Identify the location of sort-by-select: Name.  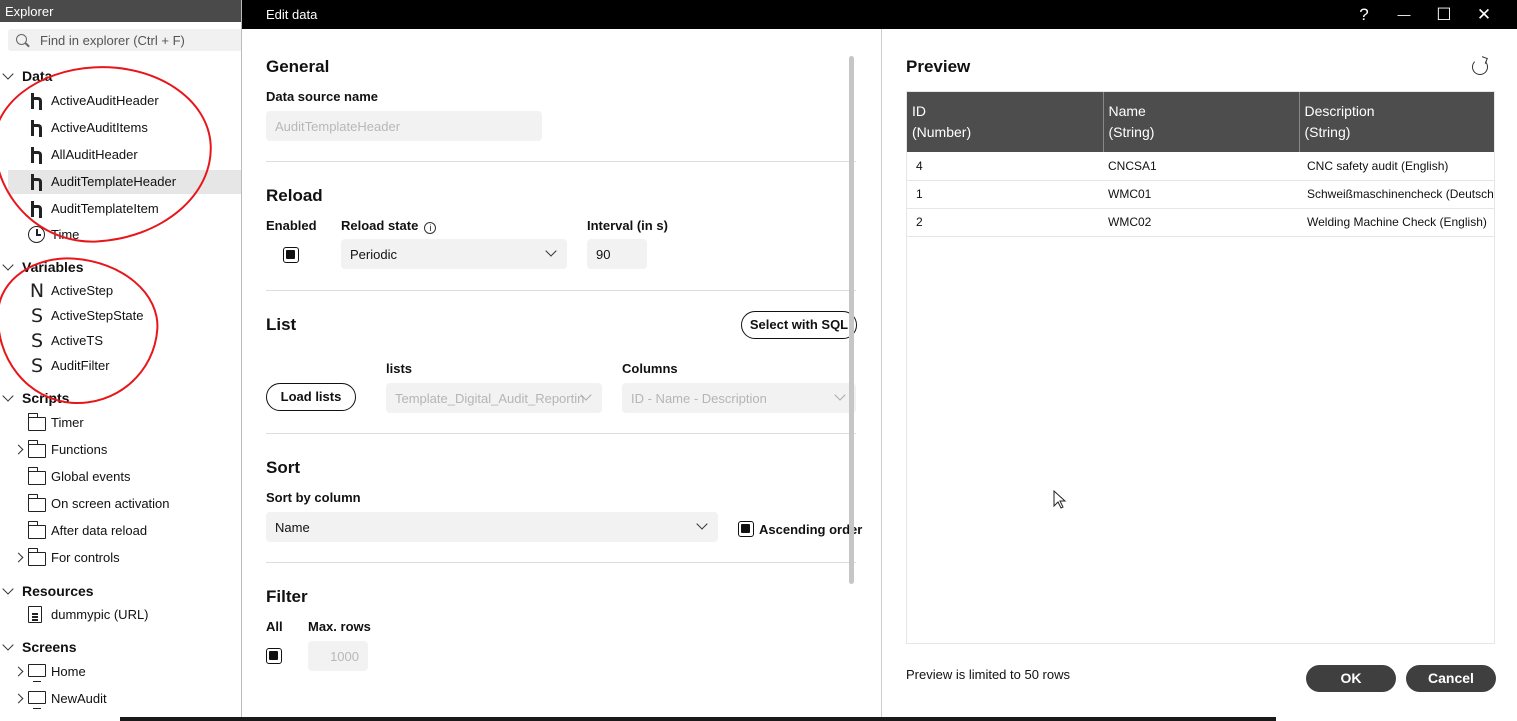
(492, 527).